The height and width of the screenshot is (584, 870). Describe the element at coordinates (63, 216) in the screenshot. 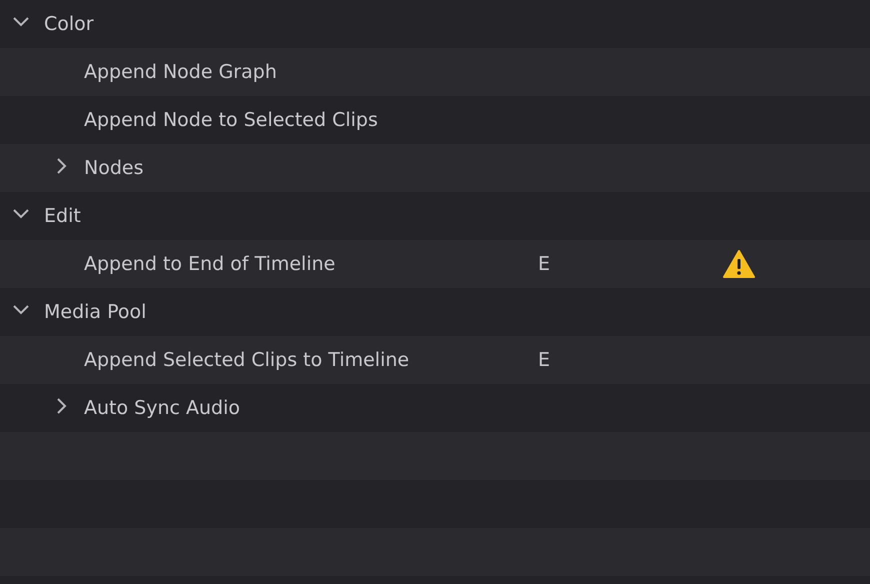

I see `group-label: Edit` at that location.